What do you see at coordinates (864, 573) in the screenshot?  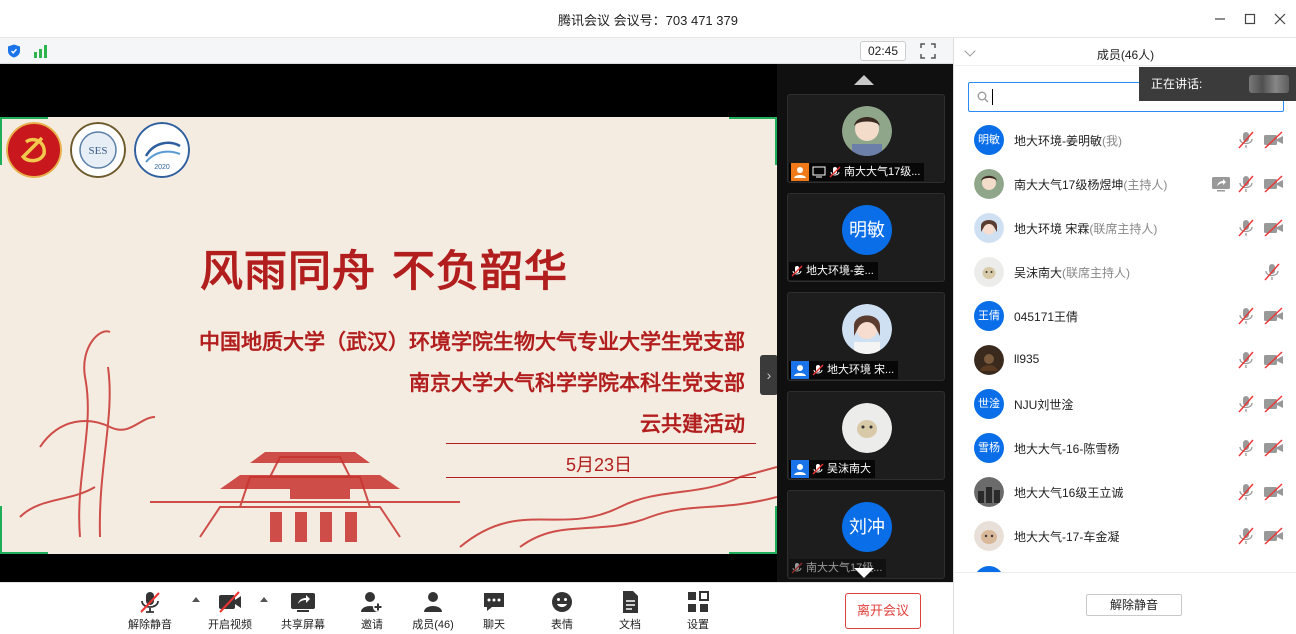 I see `scroll-down-icon` at bounding box center [864, 573].